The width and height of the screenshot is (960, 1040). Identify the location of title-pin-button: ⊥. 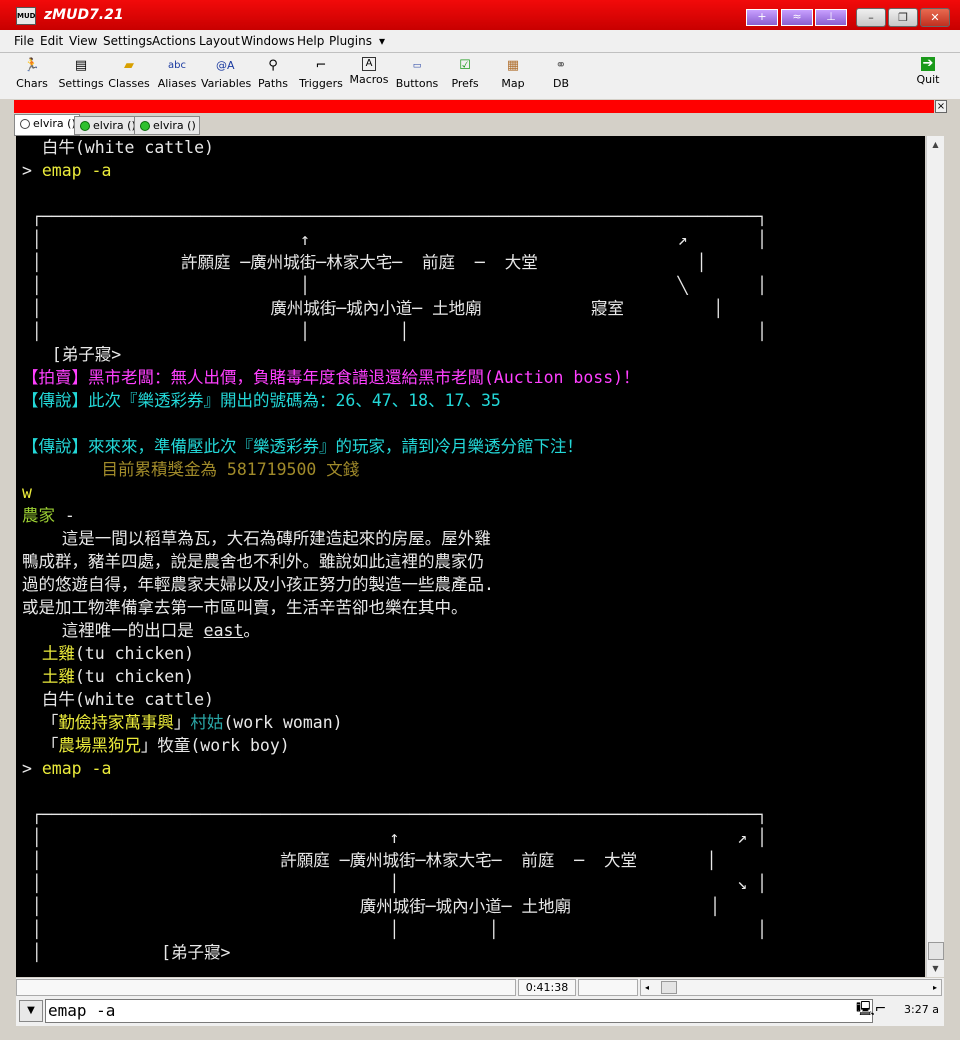
(831, 17).